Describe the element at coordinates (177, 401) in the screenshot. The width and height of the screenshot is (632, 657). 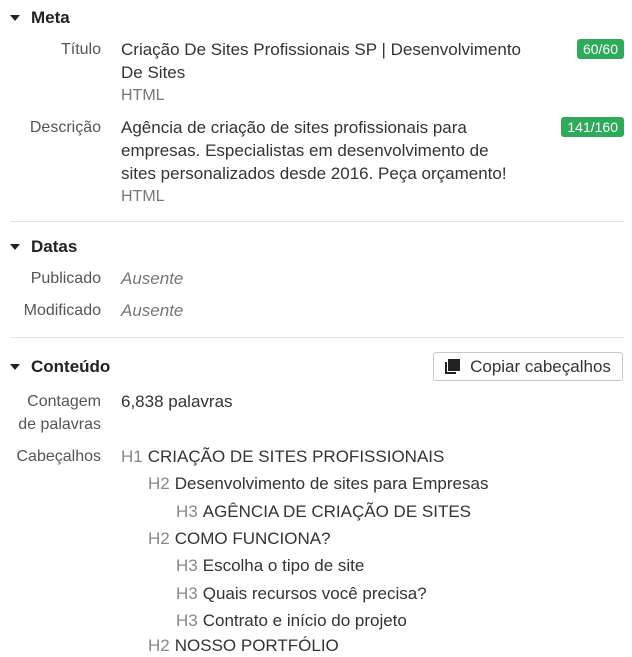
I see `word-count-value: 6,838 palavras` at that location.